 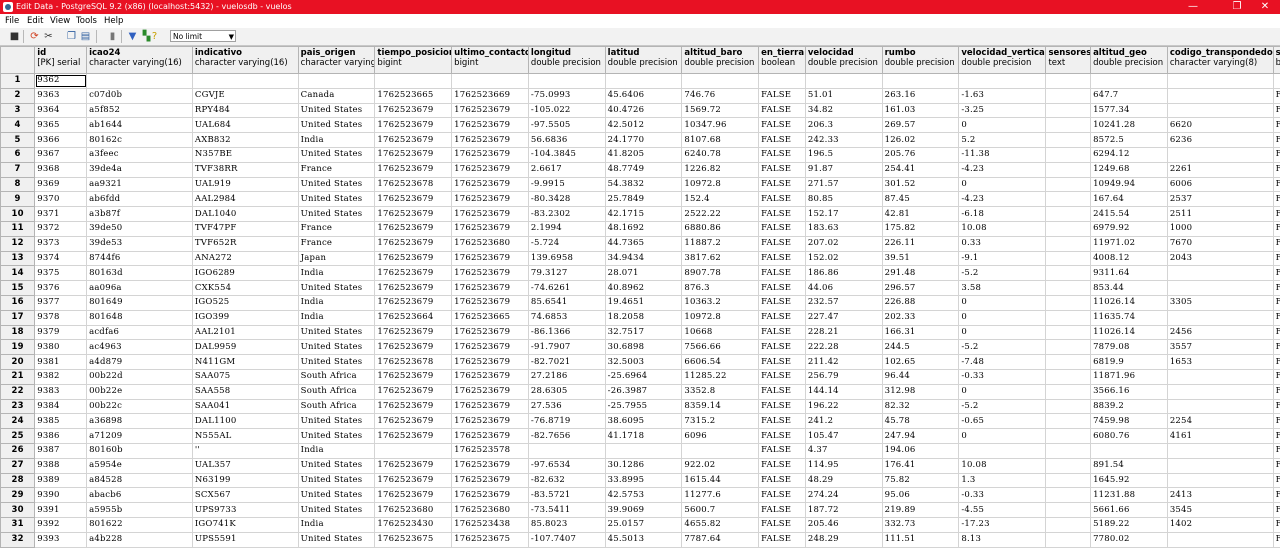 I want to click on table-cell: a5954e, so click(x=139, y=465).